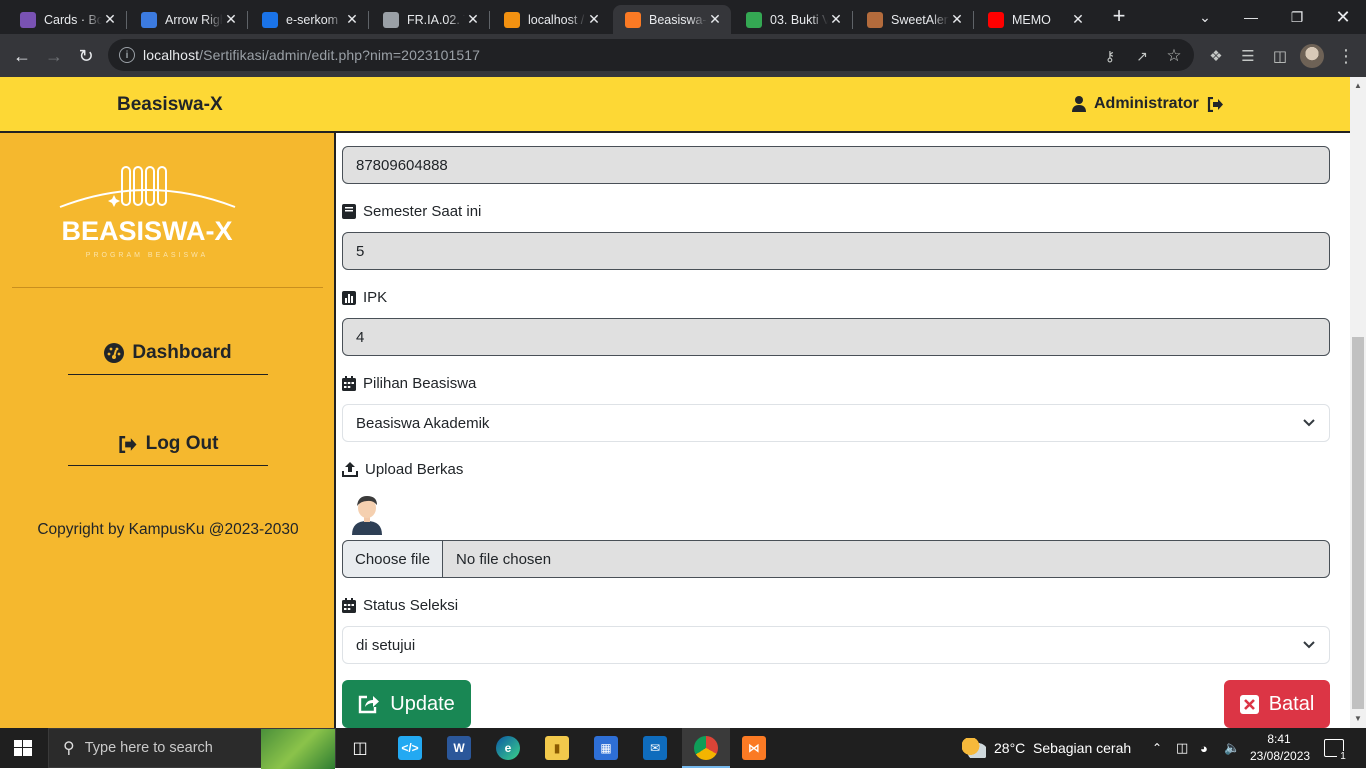  I want to click on browser-tab: Arrow Right✕, so click(188, 19).